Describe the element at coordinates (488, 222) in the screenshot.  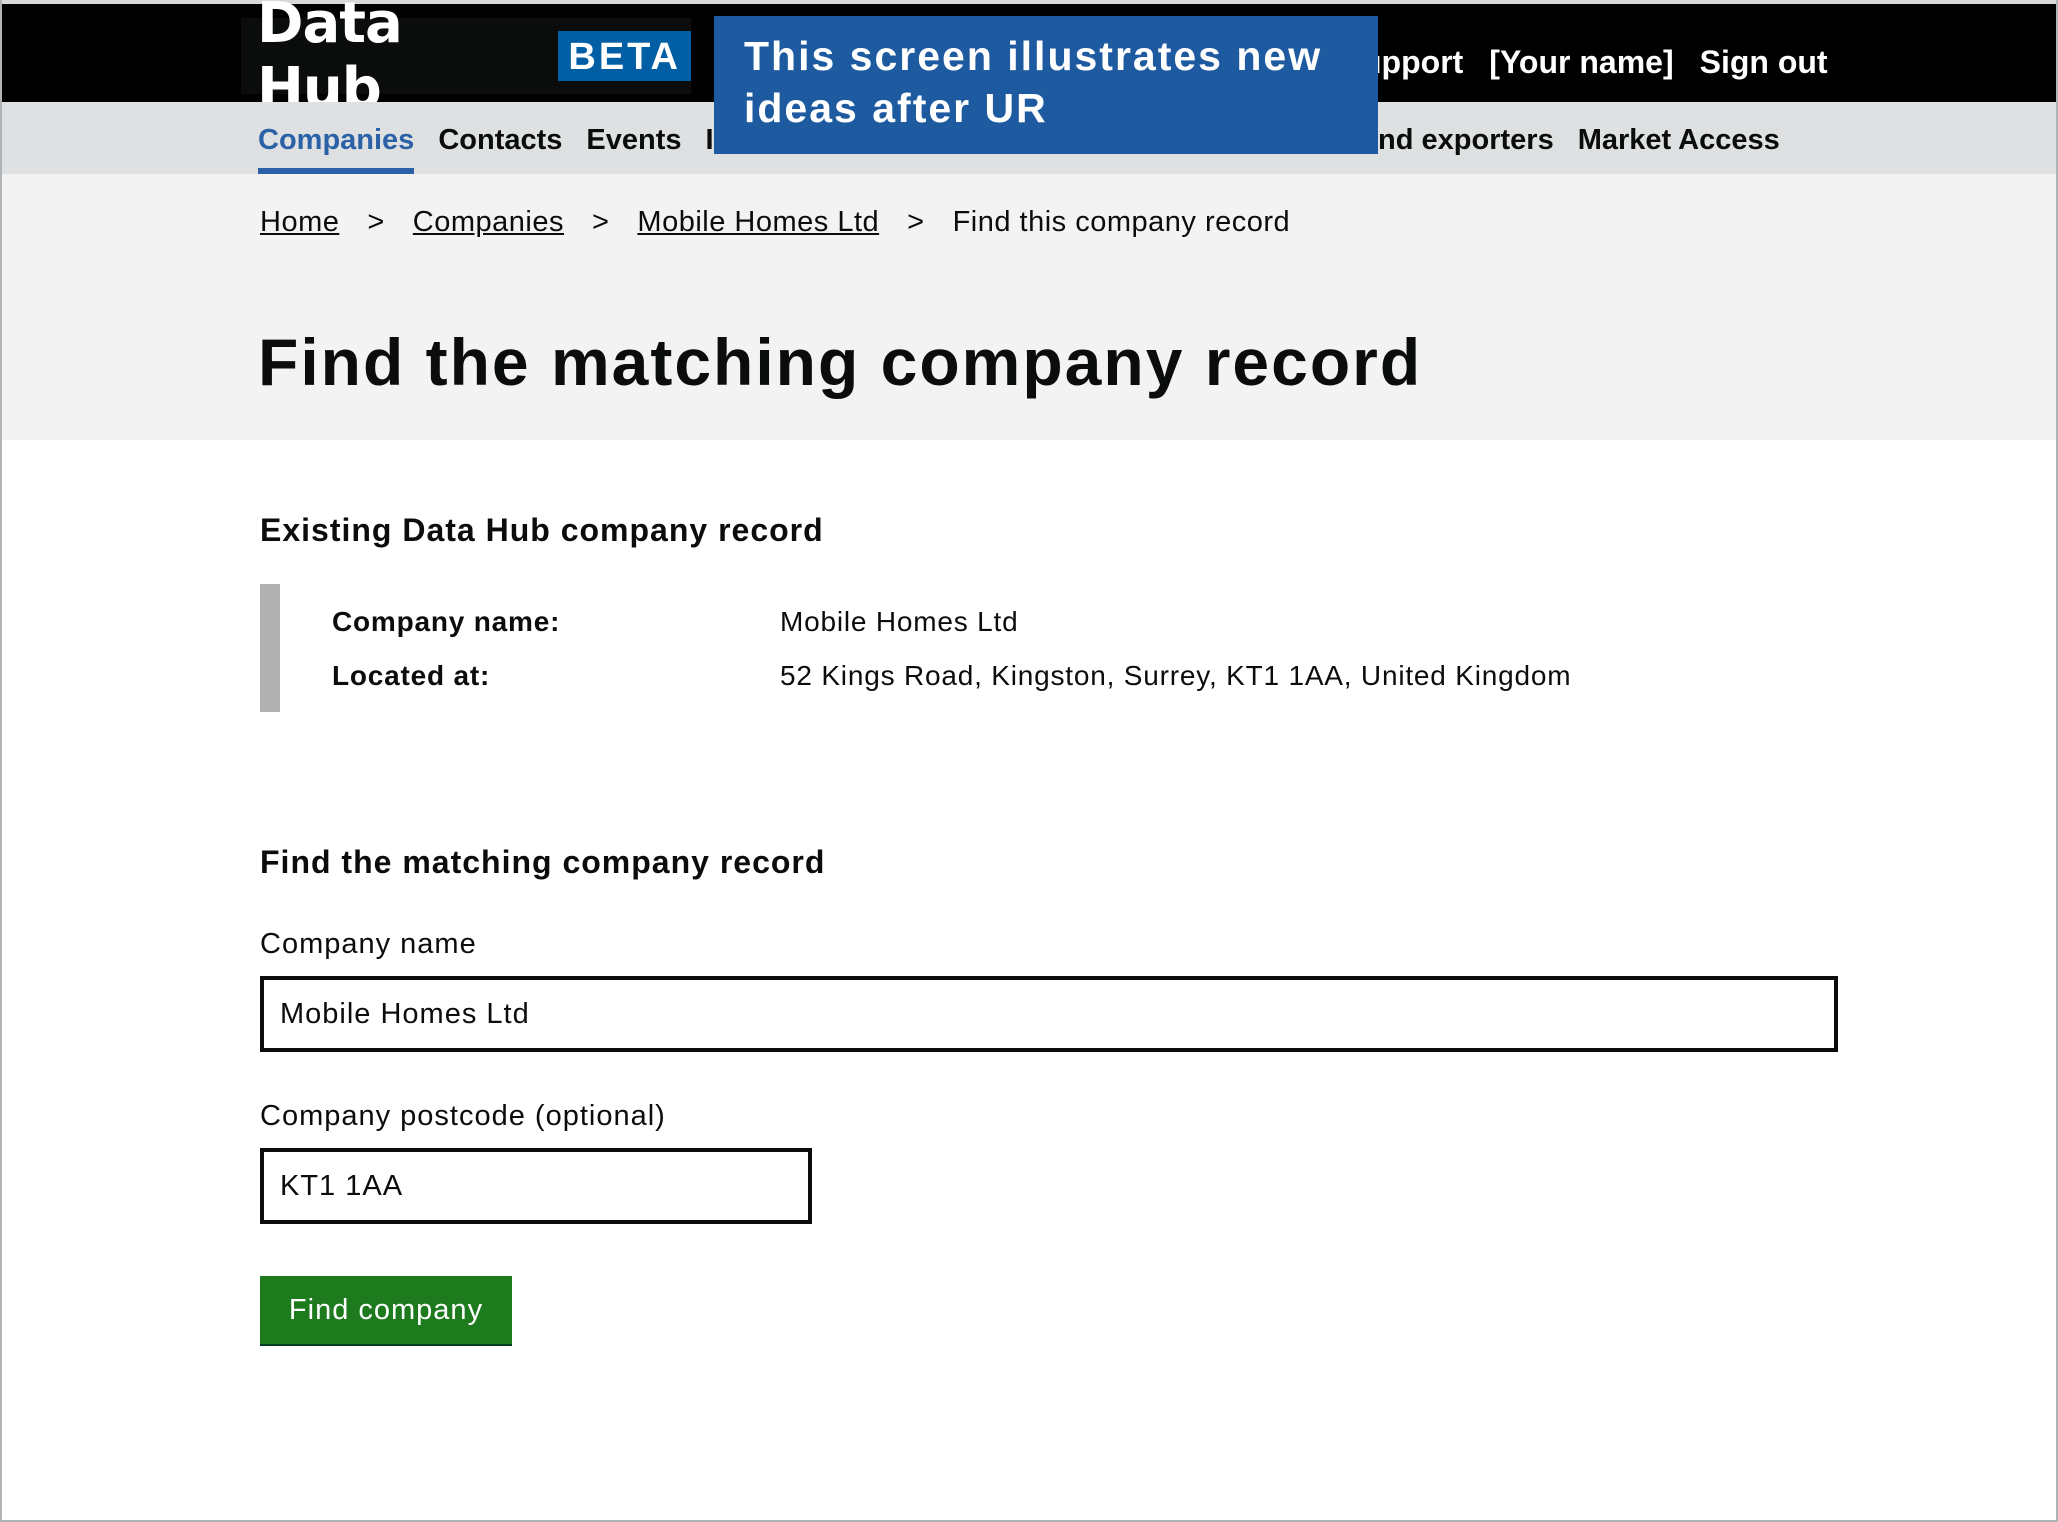
I see `breadcrumb-companies: Companies` at that location.